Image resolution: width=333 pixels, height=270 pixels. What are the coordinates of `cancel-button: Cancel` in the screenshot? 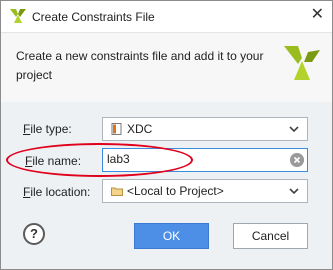 It's located at (270, 236).